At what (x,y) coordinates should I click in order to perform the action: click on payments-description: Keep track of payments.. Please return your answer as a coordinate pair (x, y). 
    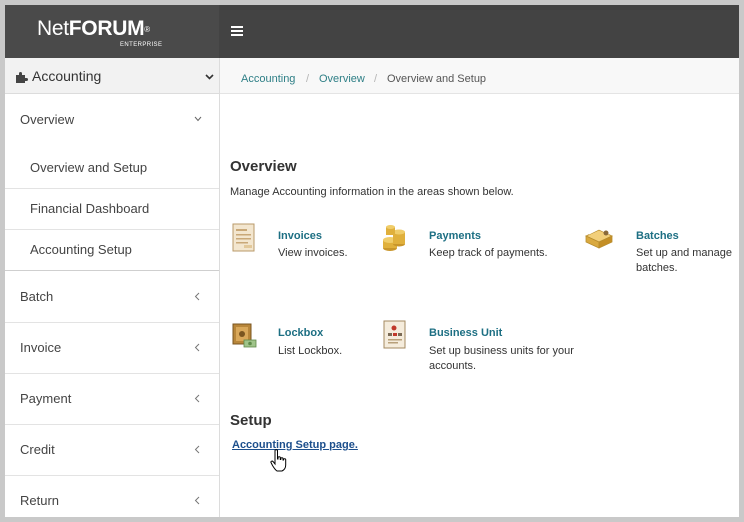
    Looking at the image, I should click on (488, 253).